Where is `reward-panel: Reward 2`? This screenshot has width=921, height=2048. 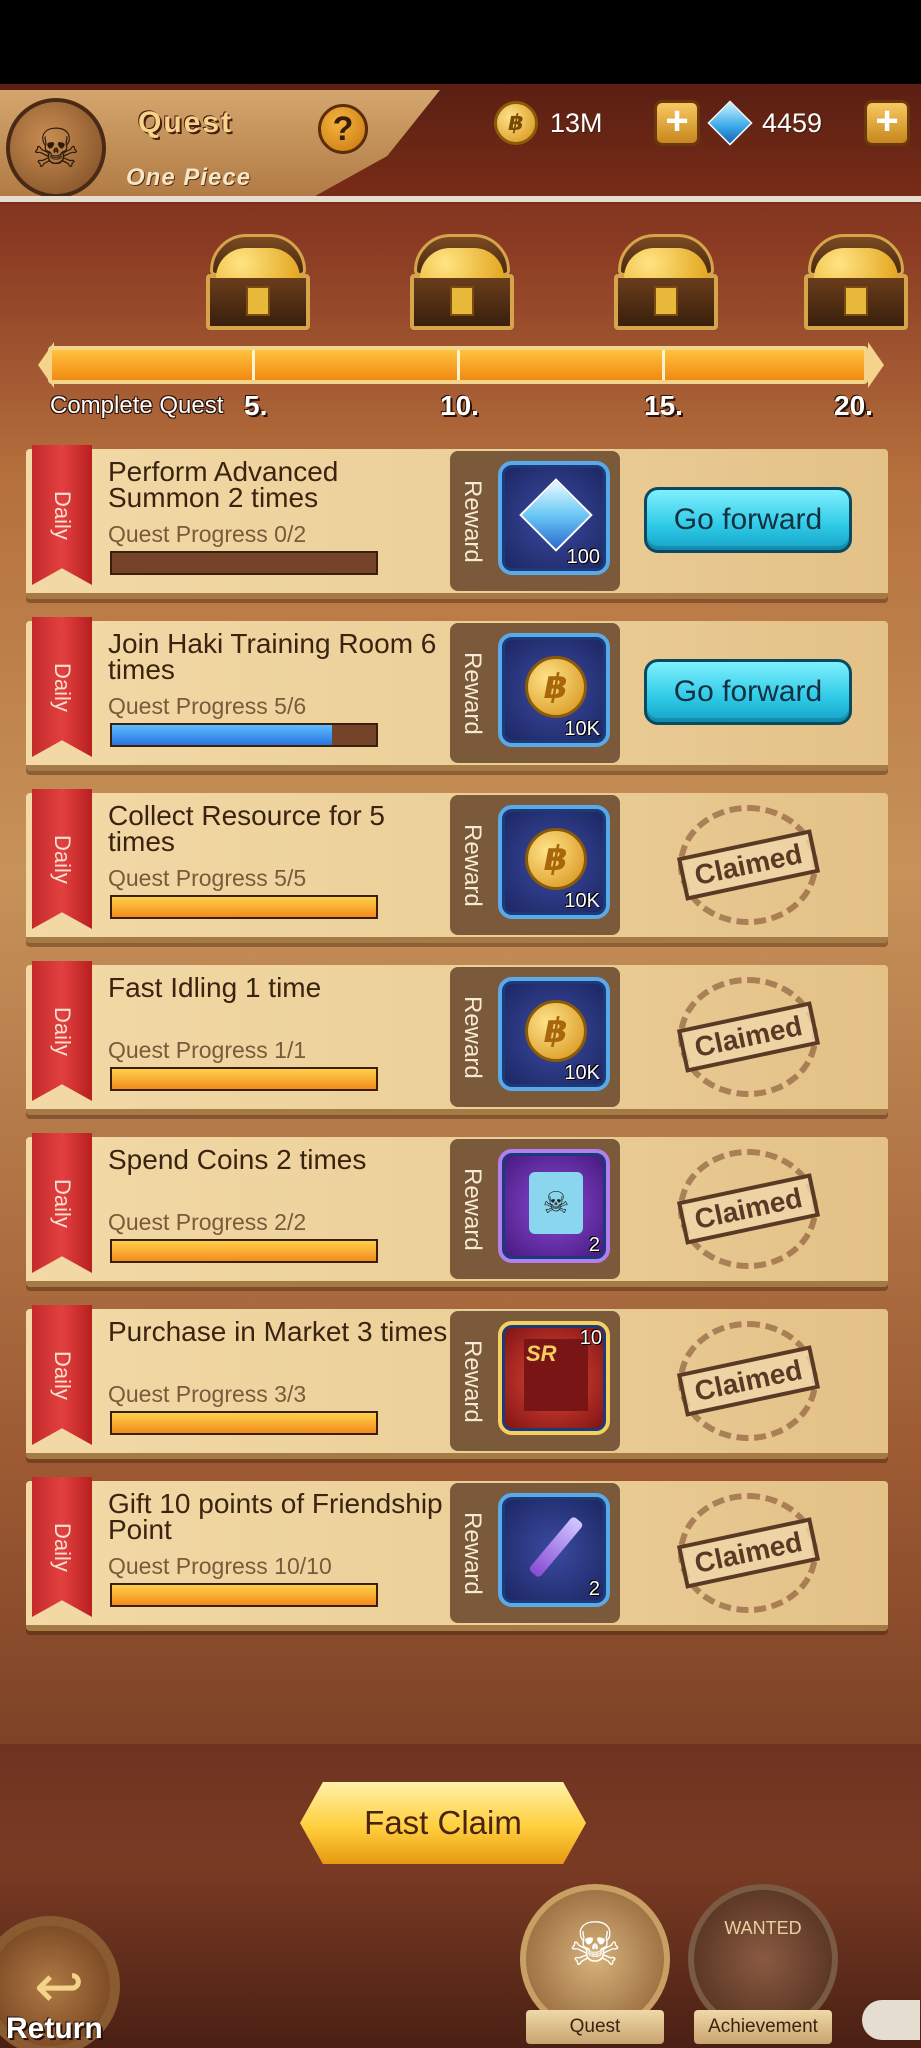
reward-panel: Reward 2 is located at coordinates (535, 1553).